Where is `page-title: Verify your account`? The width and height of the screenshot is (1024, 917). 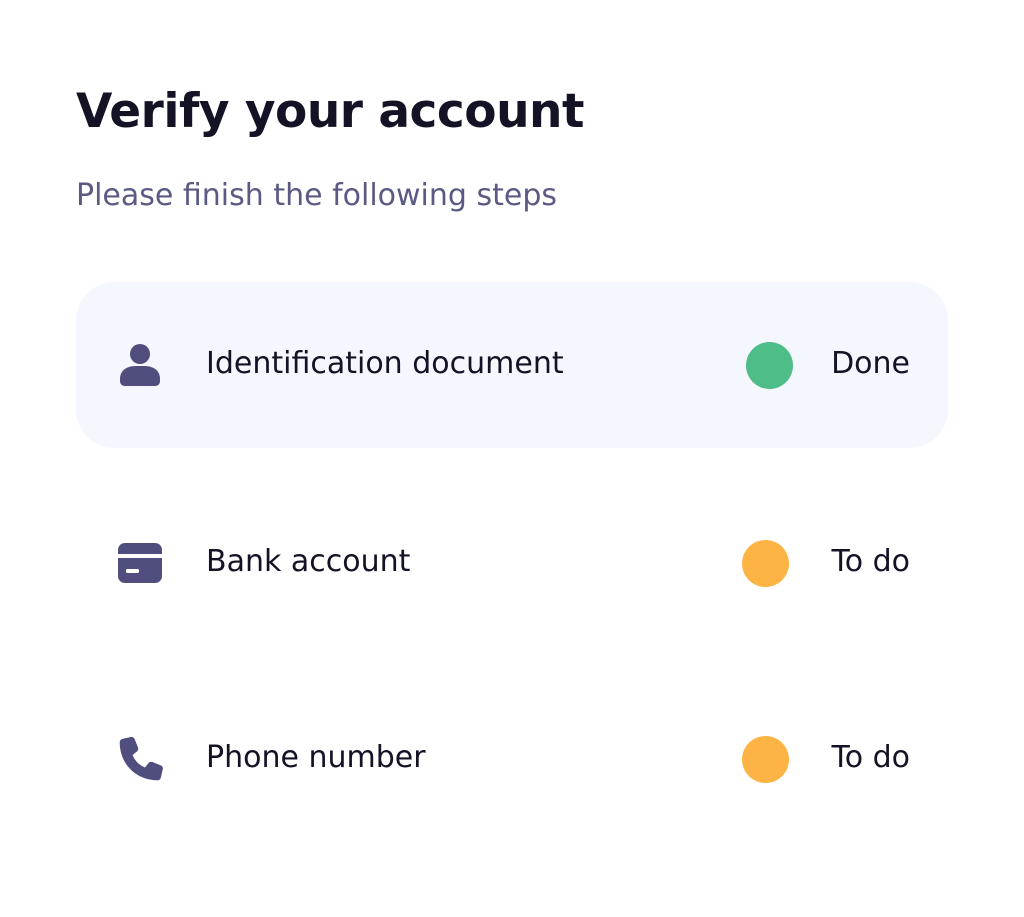 page-title: Verify your account is located at coordinates (330, 111).